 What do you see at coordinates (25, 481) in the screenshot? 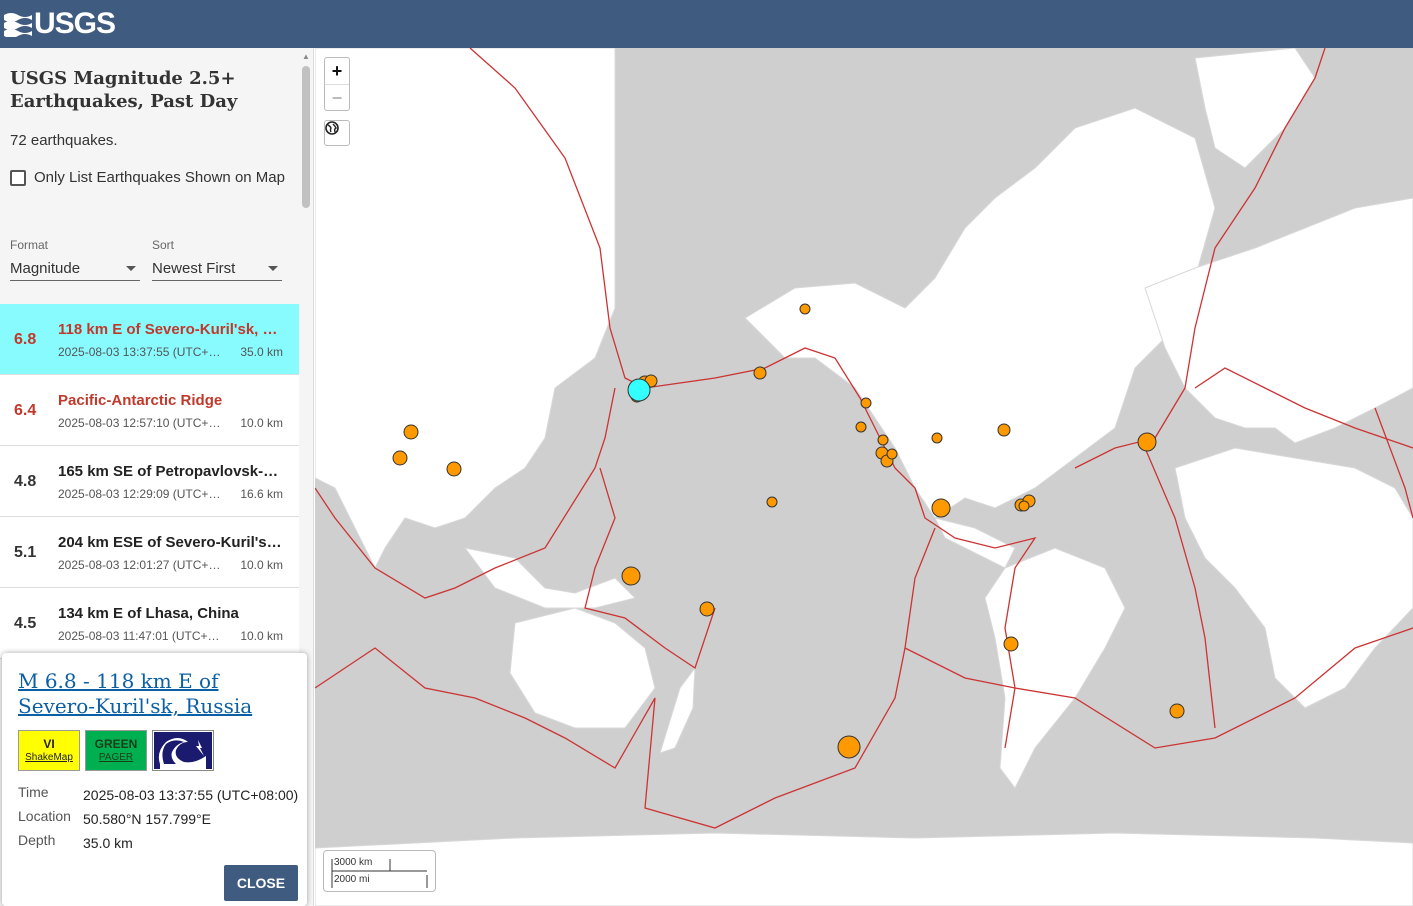
I see `eq-magnitude: 4.8` at bounding box center [25, 481].